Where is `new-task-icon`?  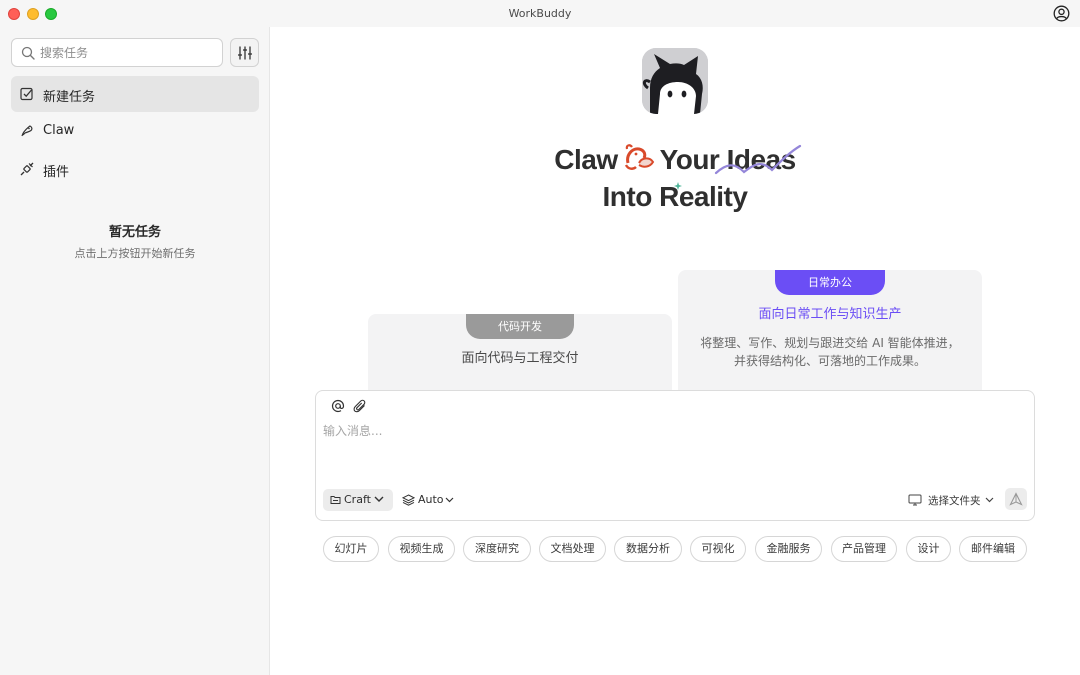
new-task-icon is located at coordinates (26, 94).